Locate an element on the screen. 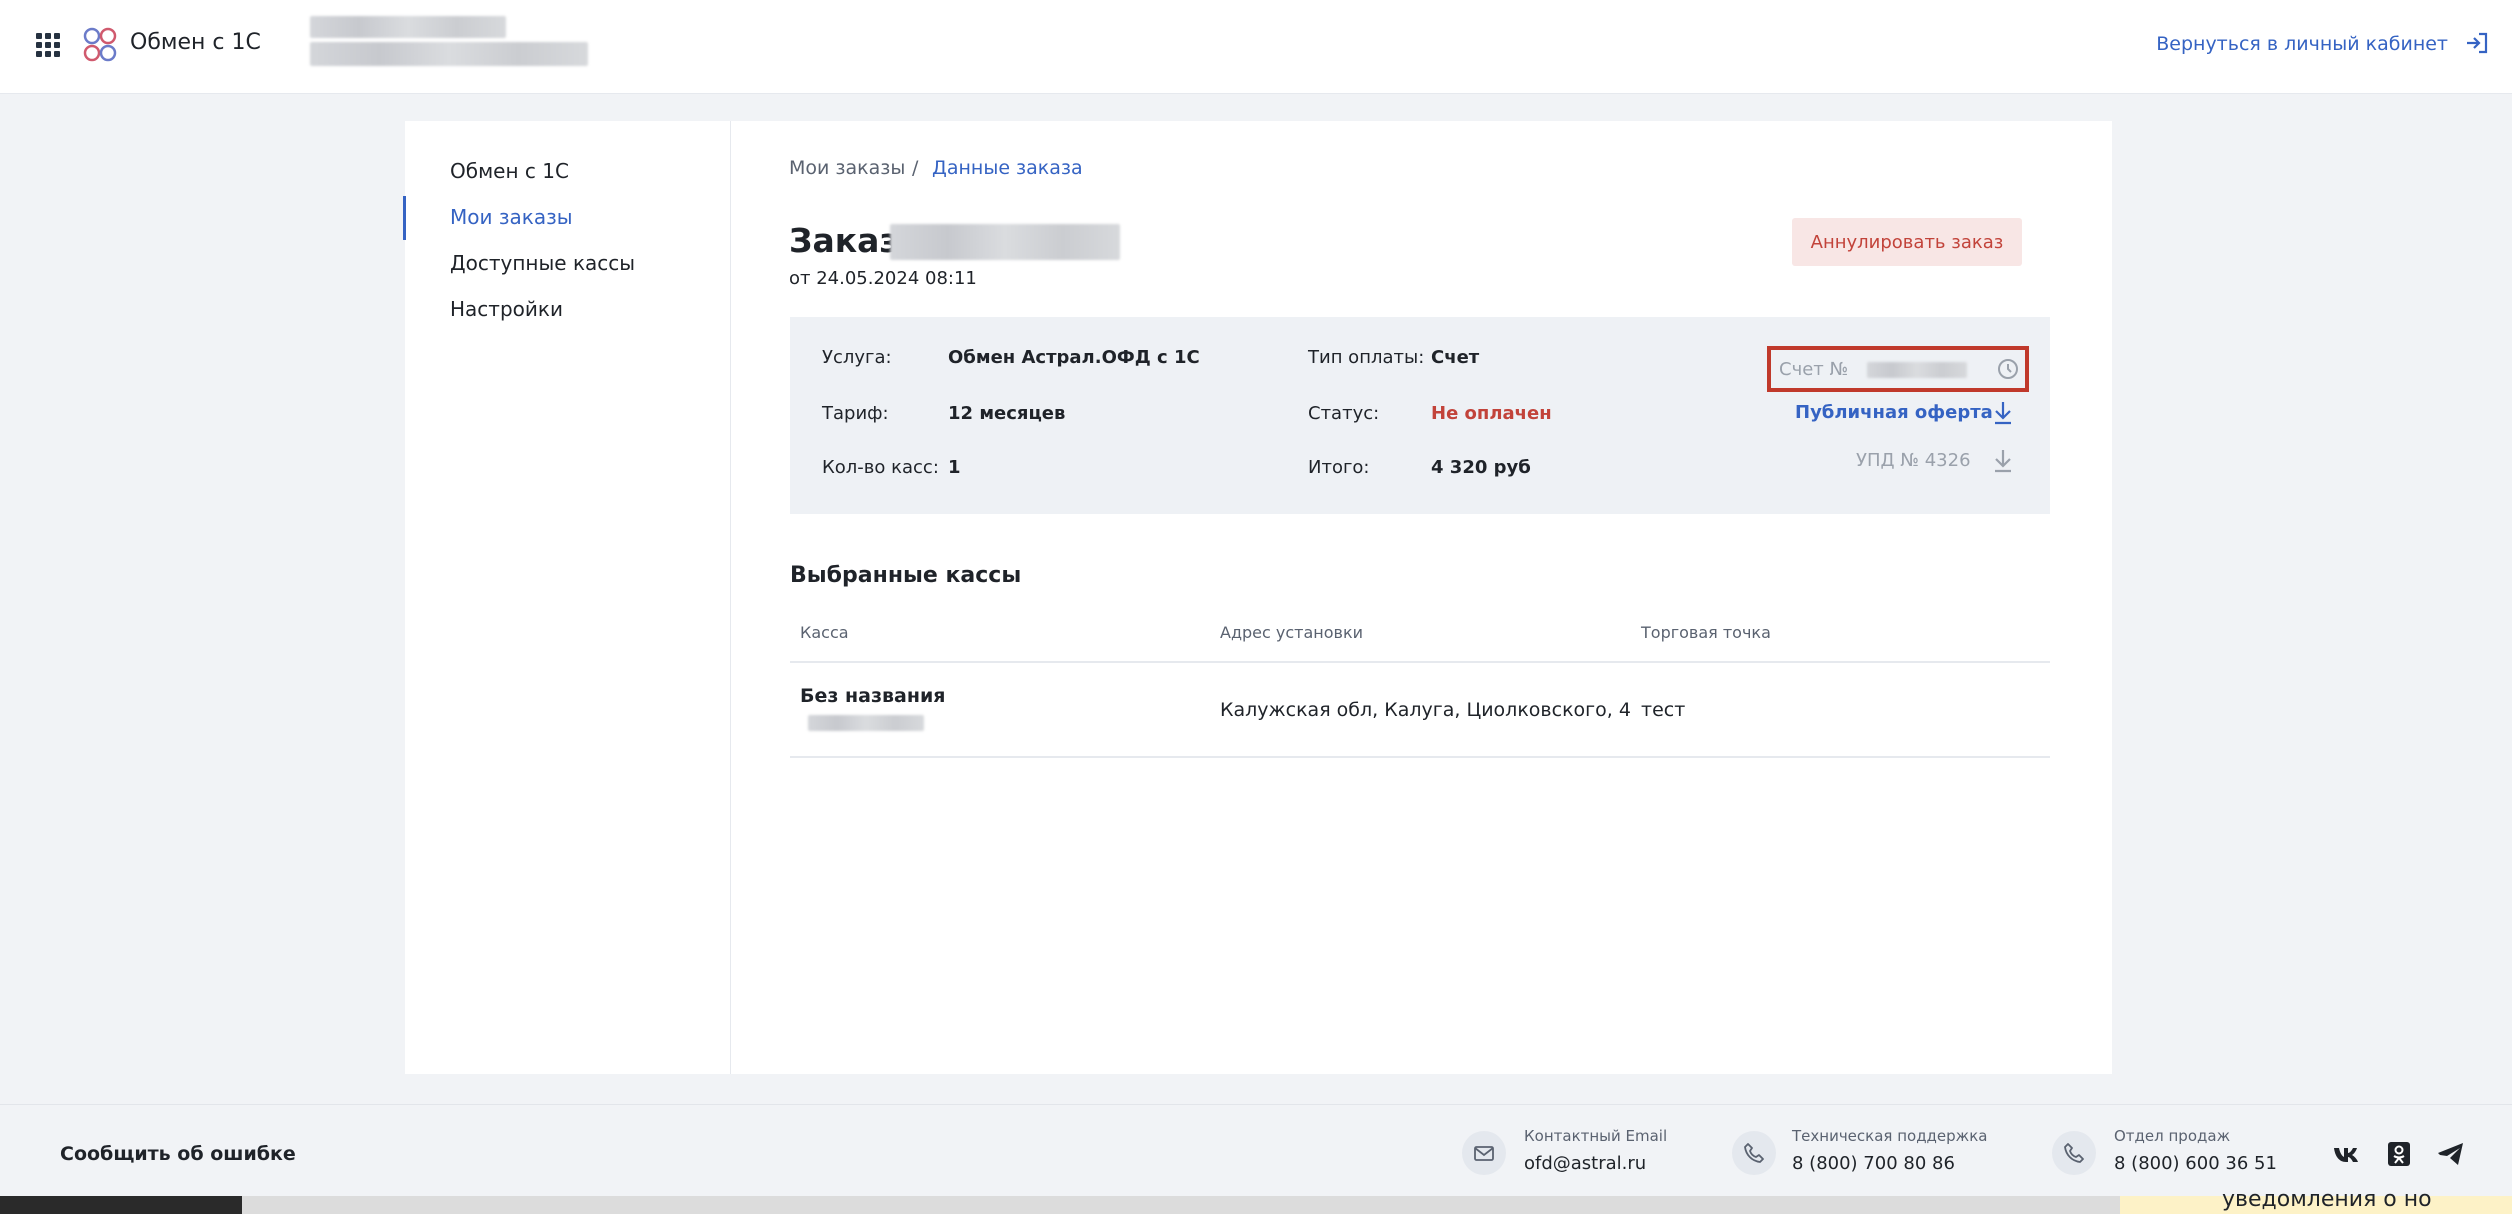 The image size is (2512, 1214). row-address: Калужская обл, Калуга, Циолковского, 4 is located at coordinates (1425, 710).